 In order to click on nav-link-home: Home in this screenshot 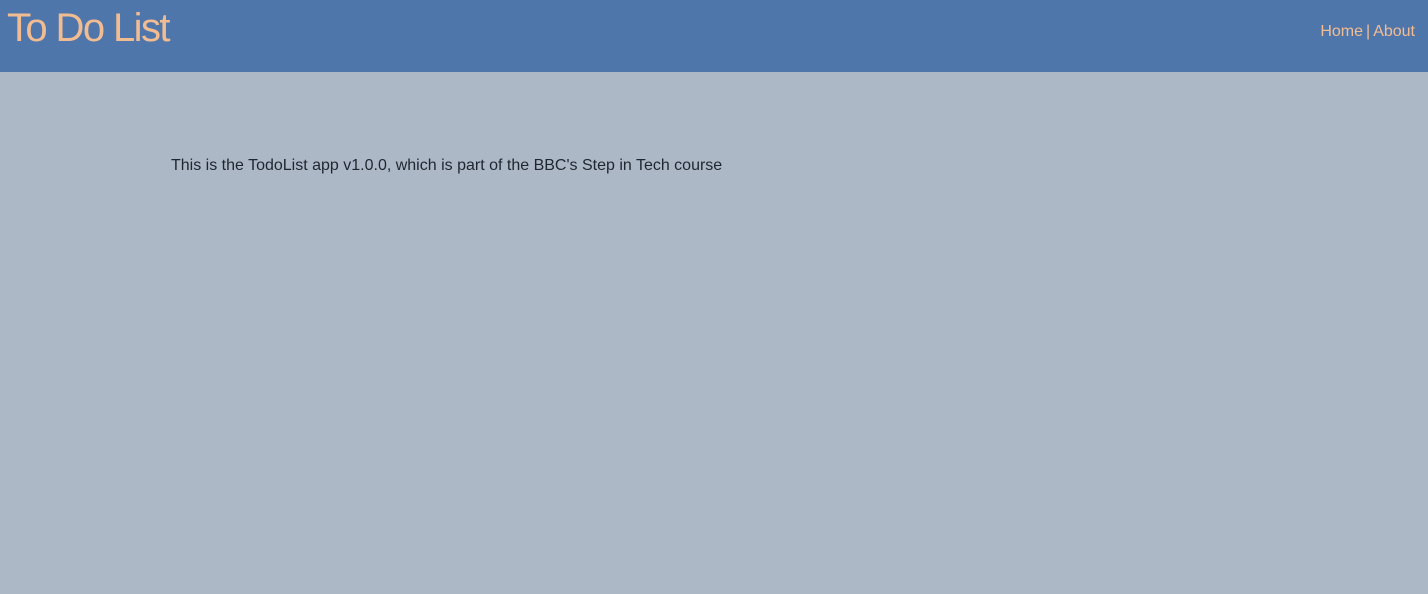, I will do `click(1341, 31)`.